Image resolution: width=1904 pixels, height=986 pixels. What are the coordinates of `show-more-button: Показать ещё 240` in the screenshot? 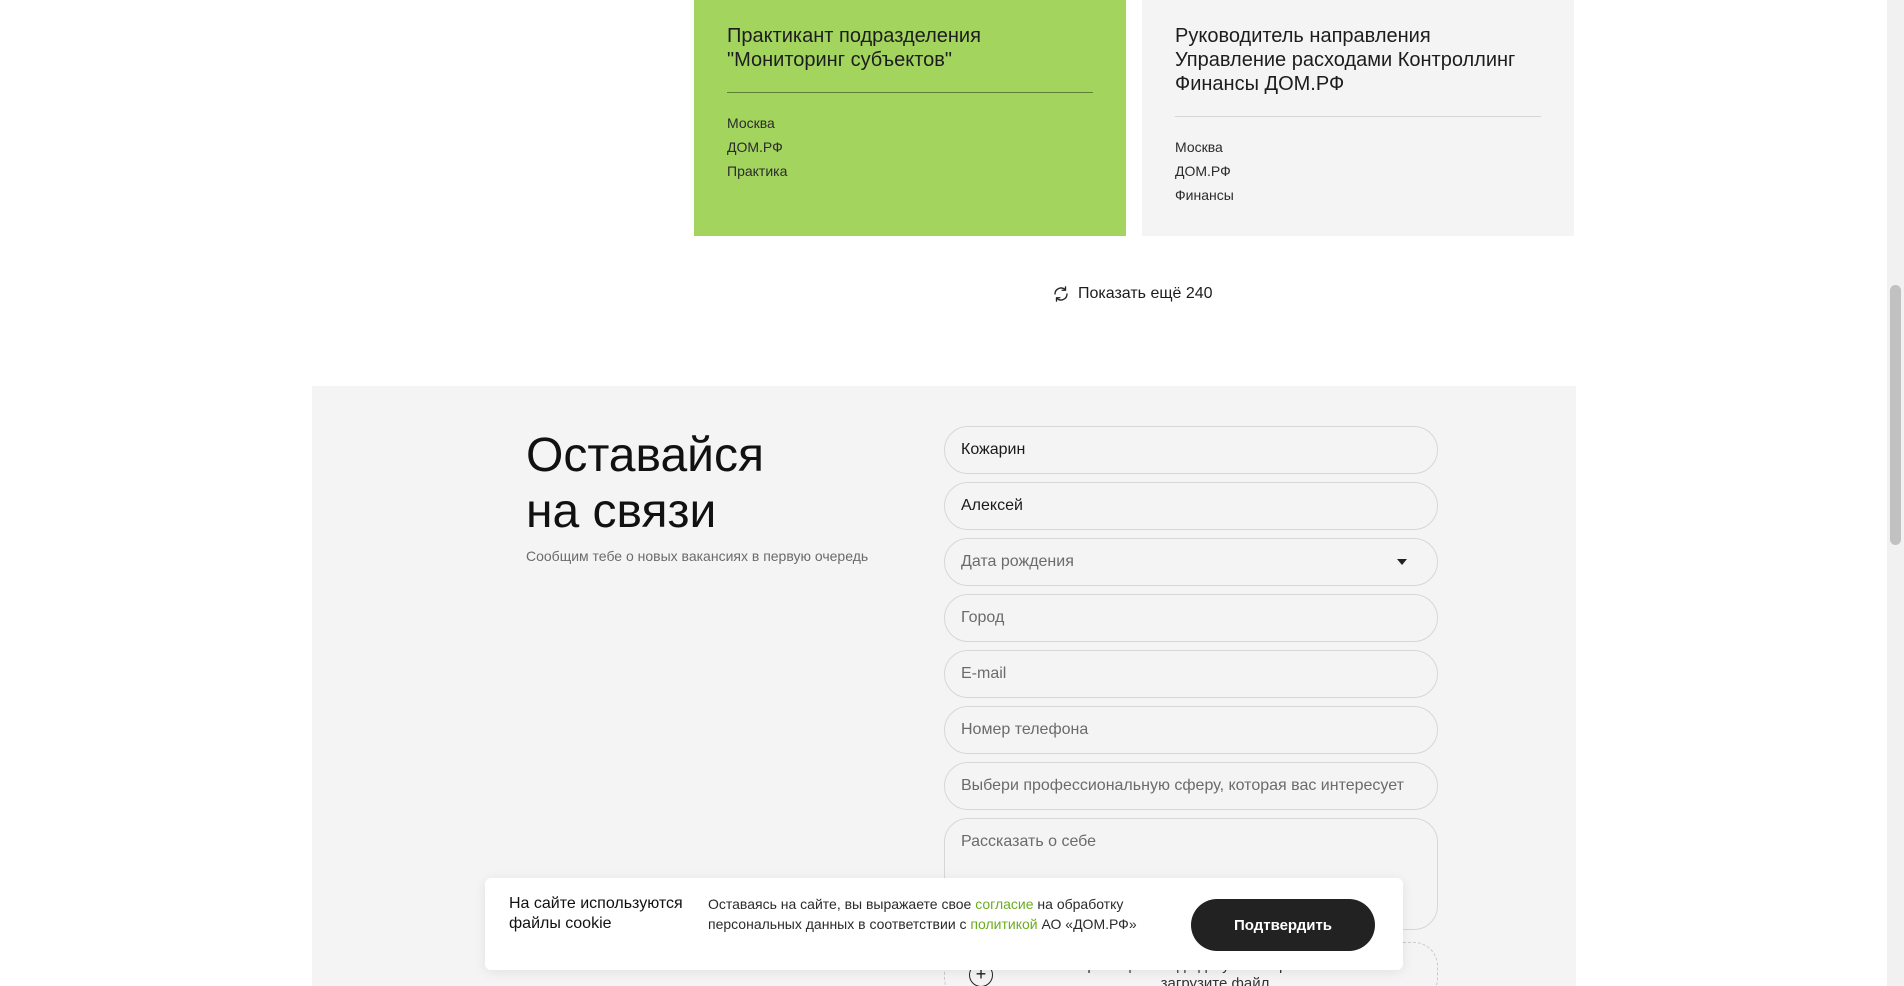 It's located at (1132, 294).